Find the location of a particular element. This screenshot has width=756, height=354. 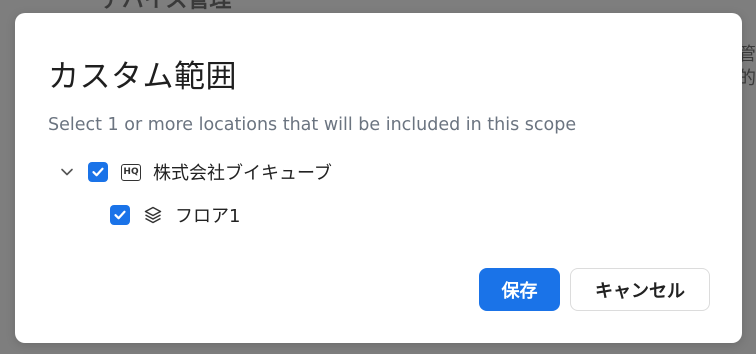

hq-icon: HQ is located at coordinates (131, 172).